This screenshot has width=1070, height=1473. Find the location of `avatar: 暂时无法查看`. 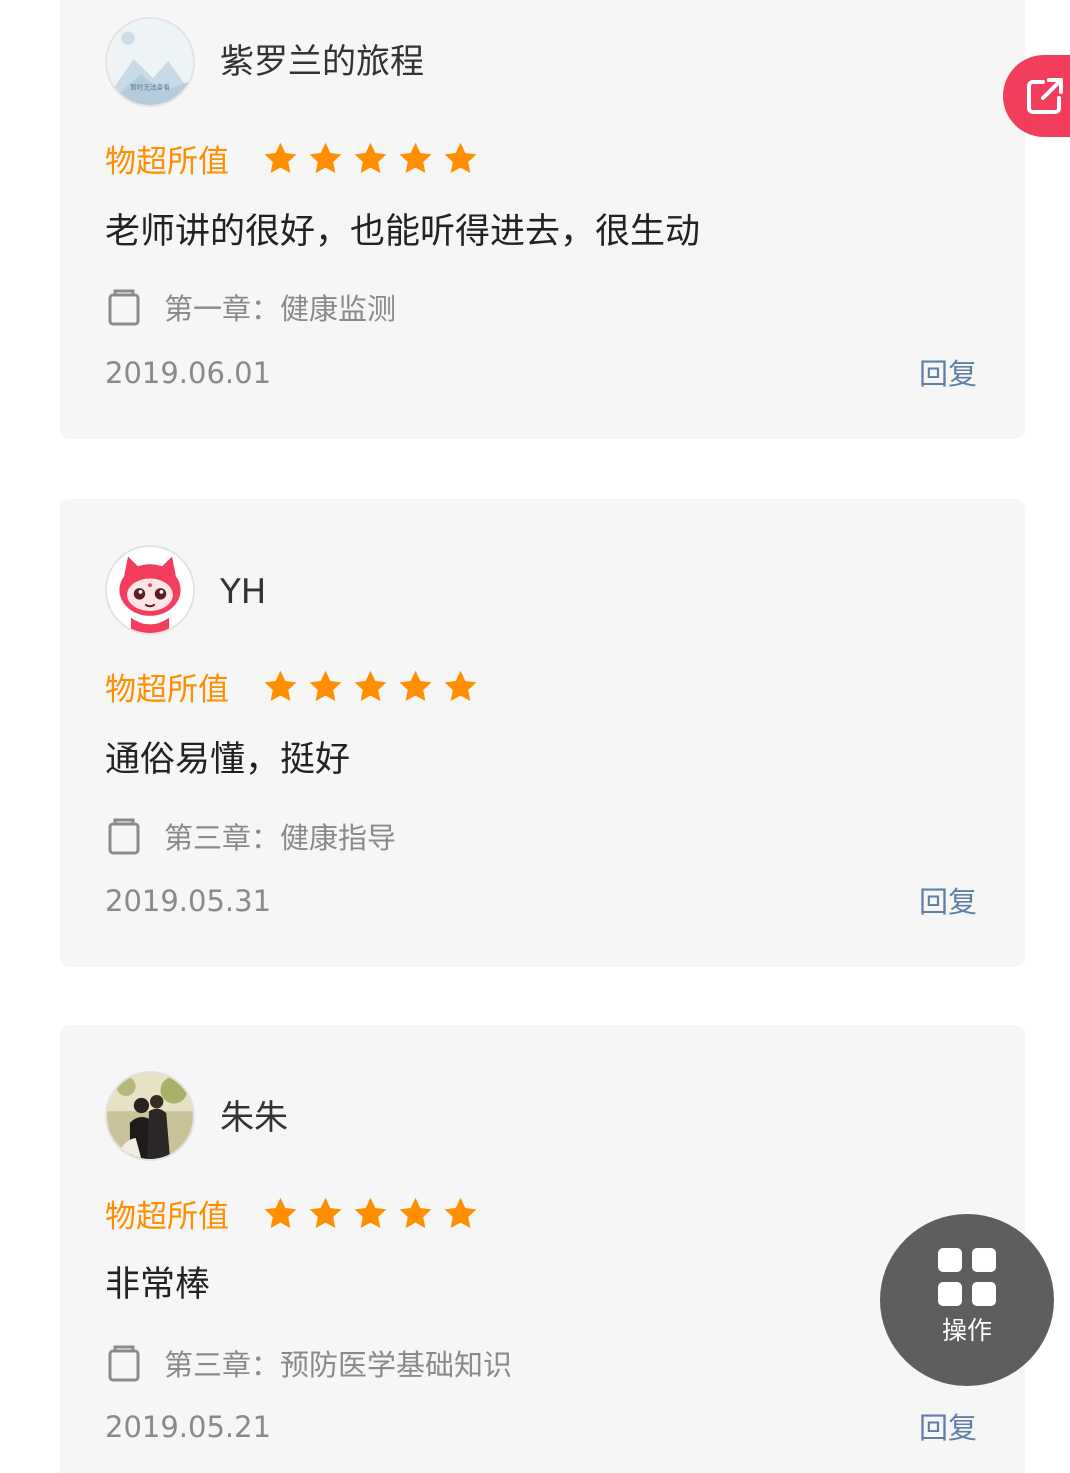

avatar: 暂时无法查看 is located at coordinates (150, 62).